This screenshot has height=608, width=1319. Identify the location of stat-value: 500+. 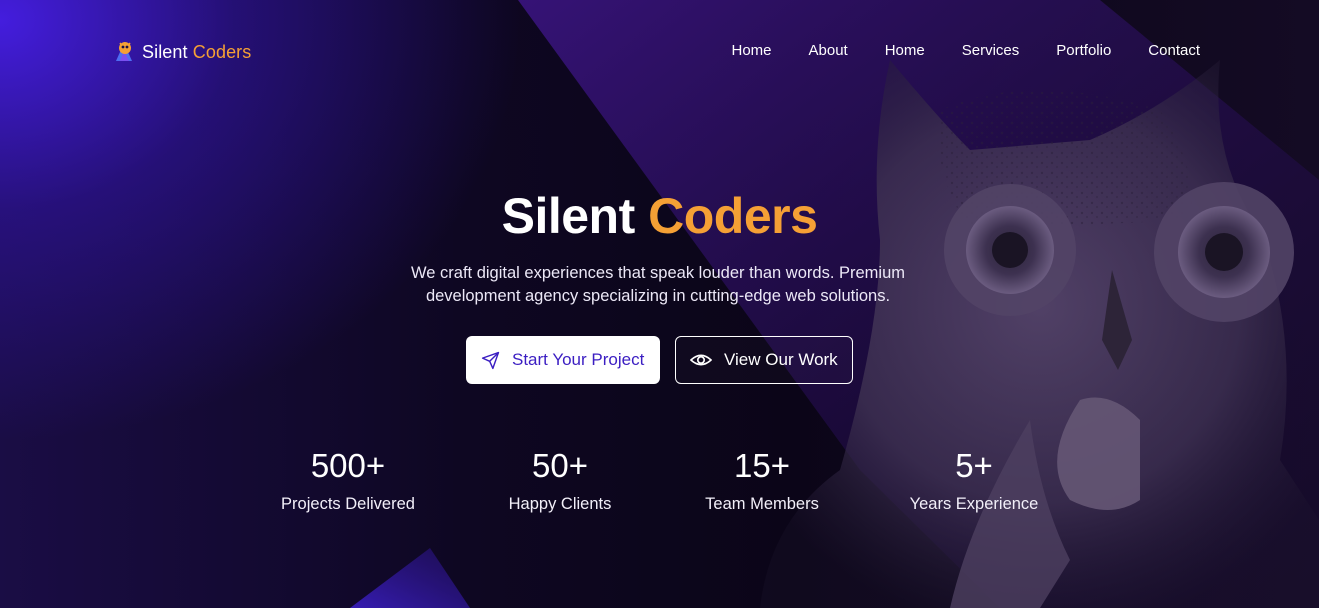
(348, 465).